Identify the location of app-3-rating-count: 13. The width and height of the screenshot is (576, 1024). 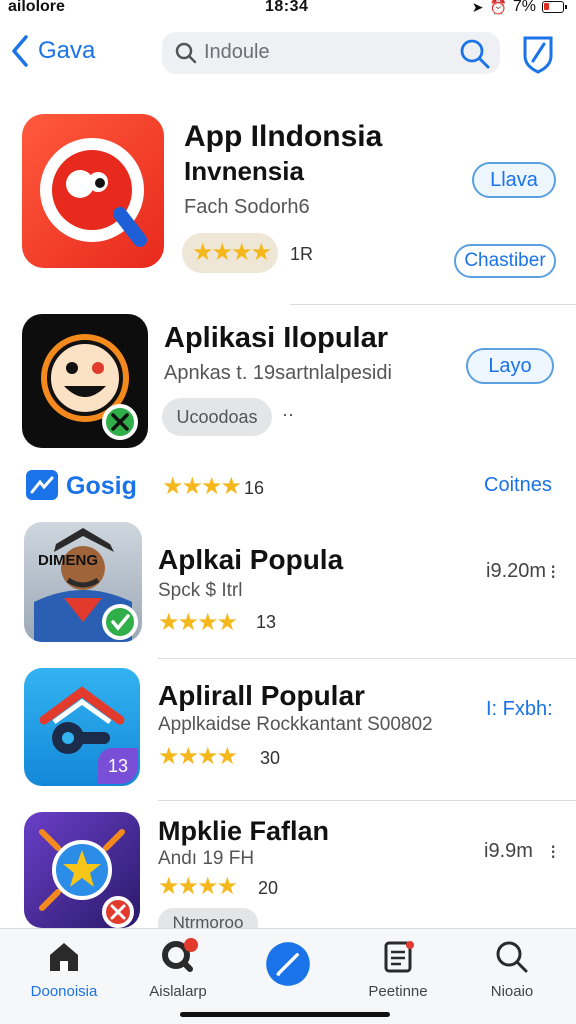
(266, 622).